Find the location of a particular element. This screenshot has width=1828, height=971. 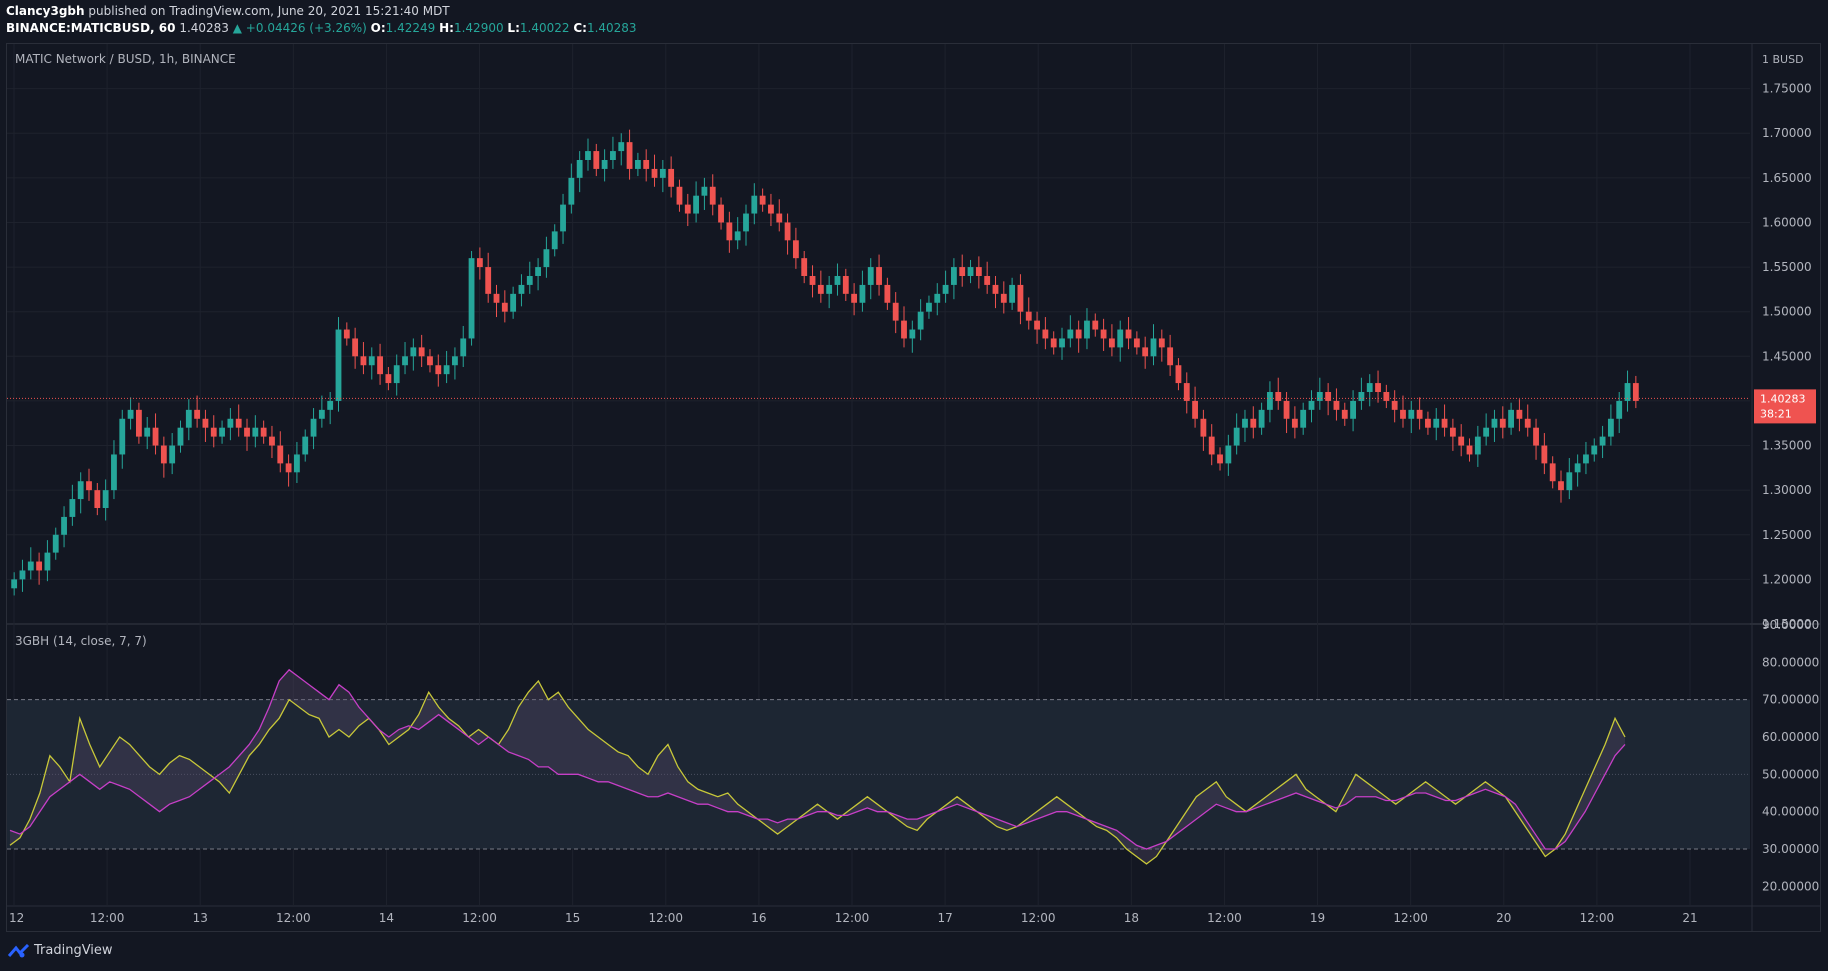

price-tick-label: 1.45000 is located at coordinates (1787, 356).